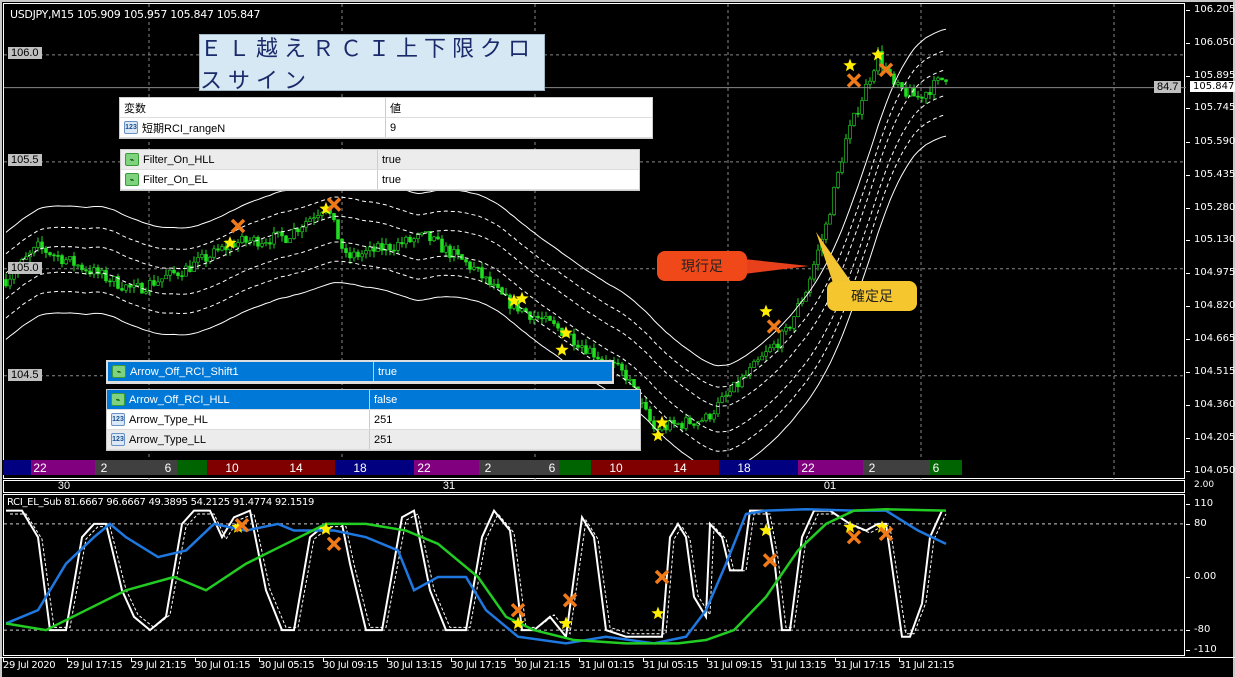 The image size is (1235, 677). Describe the element at coordinates (927, 665) in the screenshot. I see `time-label: 31 Jul 21:15` at that location.